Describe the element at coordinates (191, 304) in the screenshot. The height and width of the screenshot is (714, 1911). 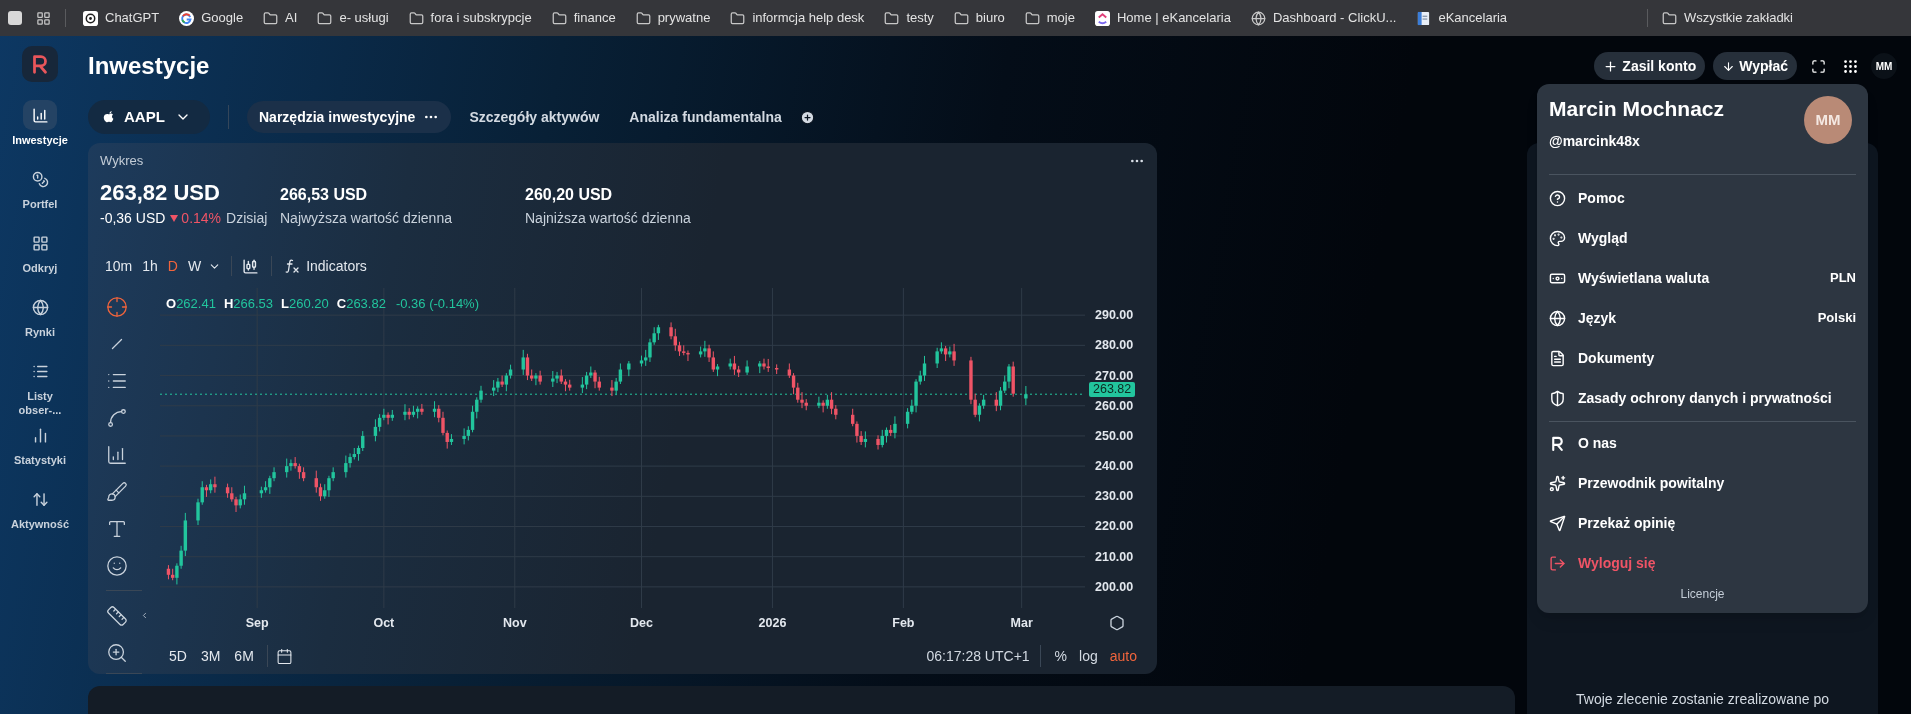
I see `ohlc-value: O262.41` at that location.